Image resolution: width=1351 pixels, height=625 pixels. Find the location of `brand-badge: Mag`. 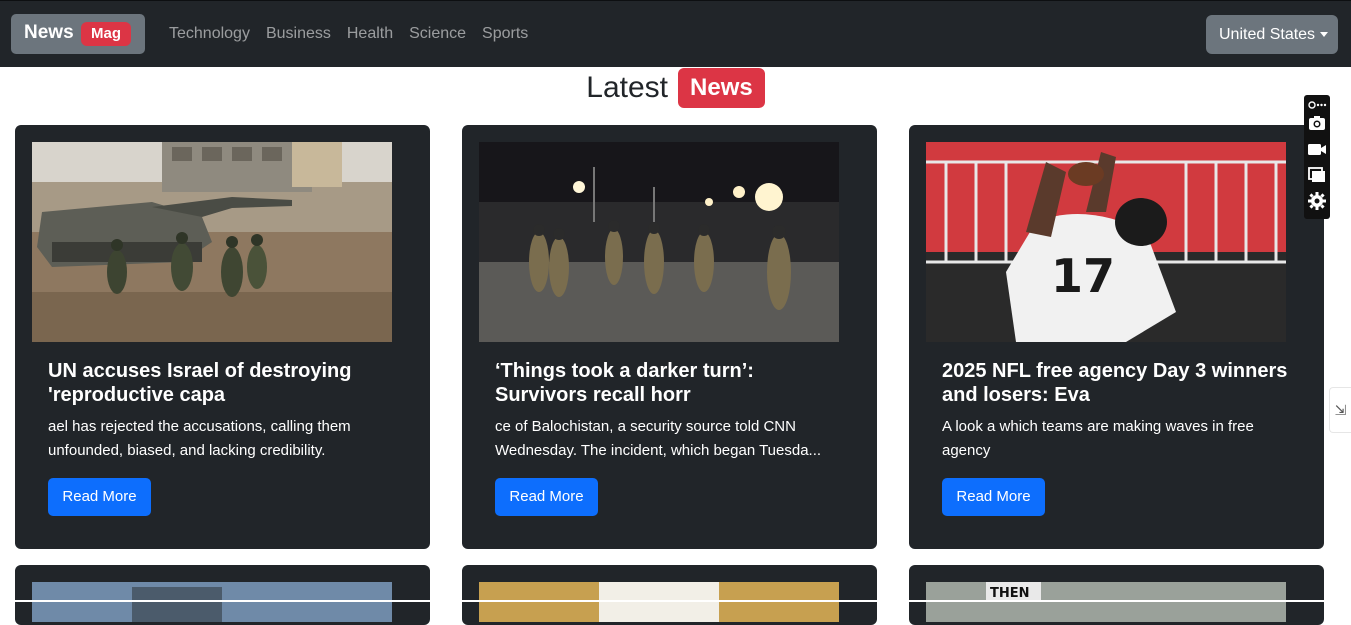

brand-badge: Mag is located at coordinates (106, 34).